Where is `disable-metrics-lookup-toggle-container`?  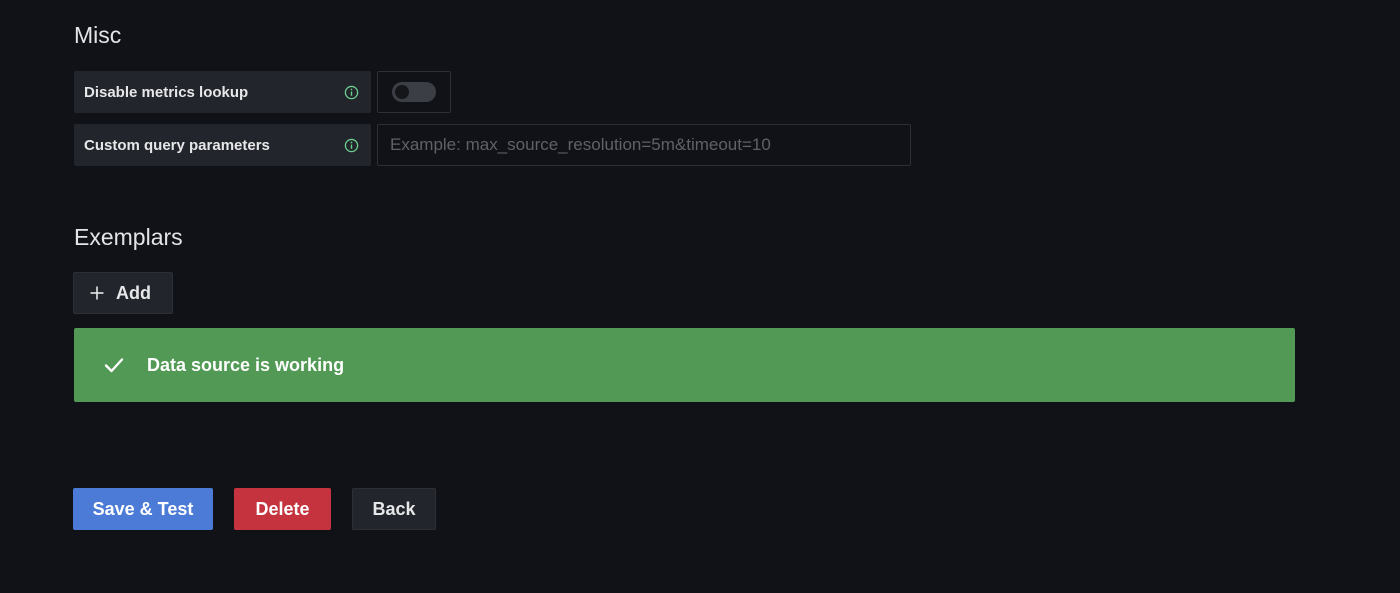
disable-metrics-lookup-toggle-container is located at coordinates (414, 92).